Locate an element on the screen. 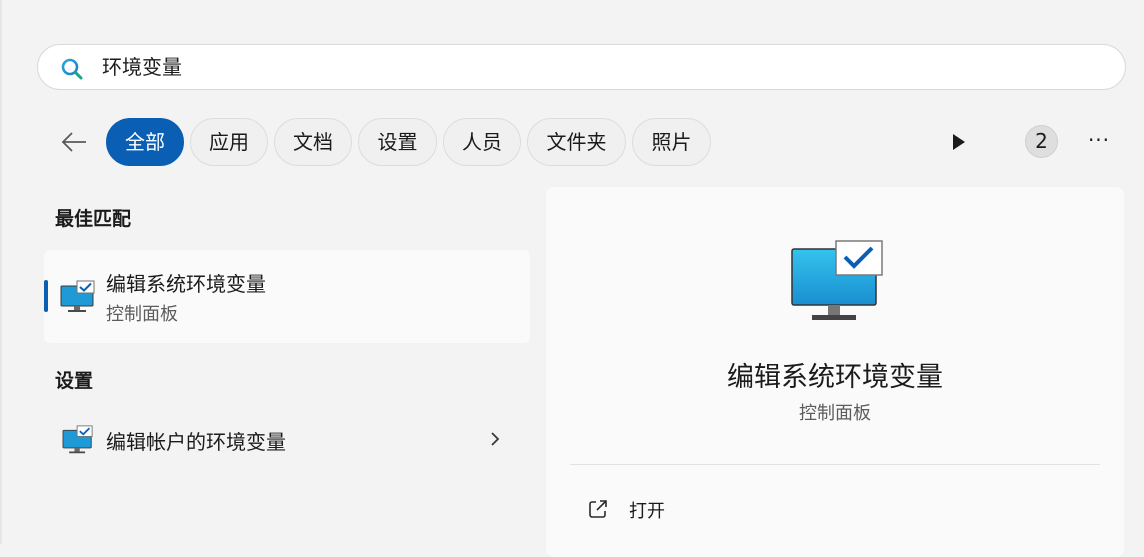 The height and width of the screenshot is (557, 1144). open-action-button: 打开 is located at coordinates (647, 510).